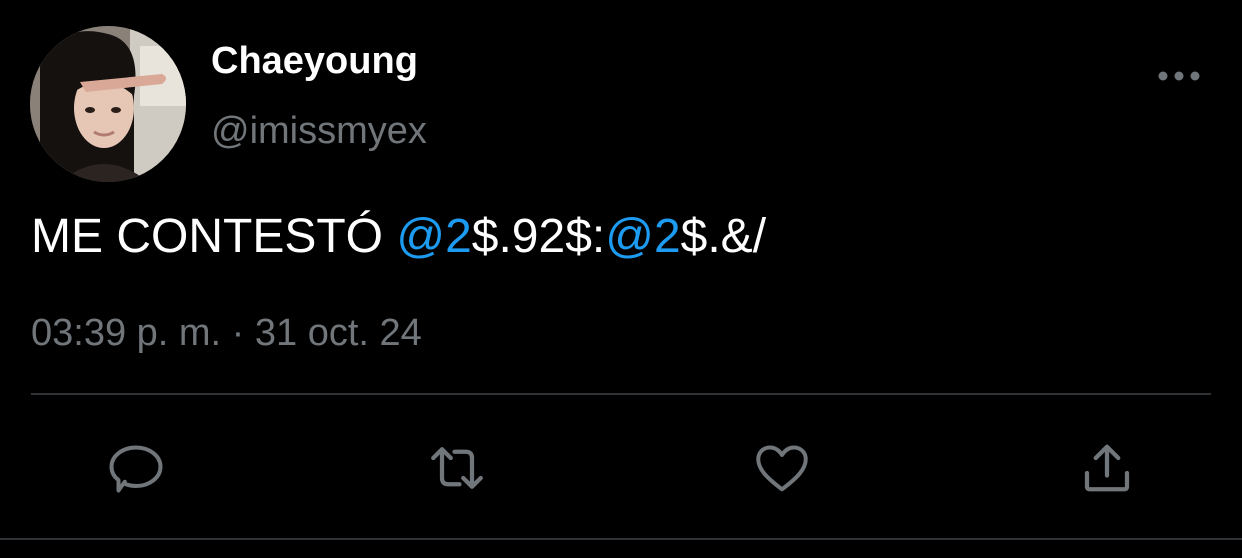 This screenshot has height=558, width=1242. Describe the element at coordinates (314, 61) in the screenshot. I see `display-name: Chaeyoung` at that location.